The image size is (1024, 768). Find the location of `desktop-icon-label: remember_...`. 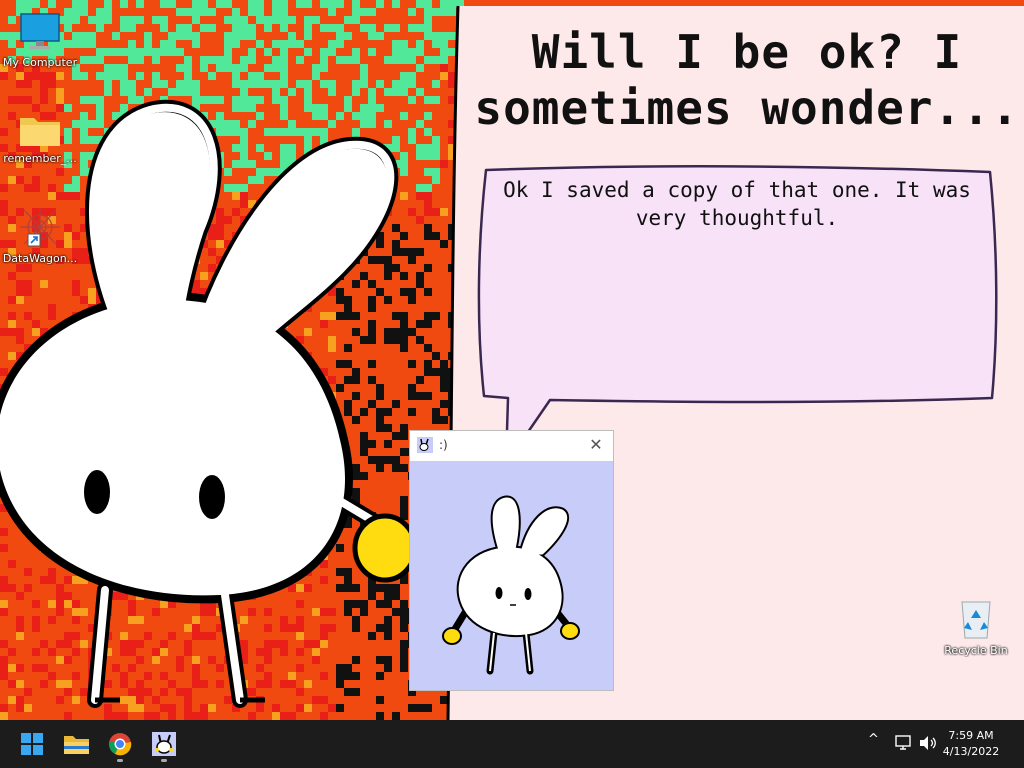

desktop-icon-label: remember_... is located at coordinates (40, 158).